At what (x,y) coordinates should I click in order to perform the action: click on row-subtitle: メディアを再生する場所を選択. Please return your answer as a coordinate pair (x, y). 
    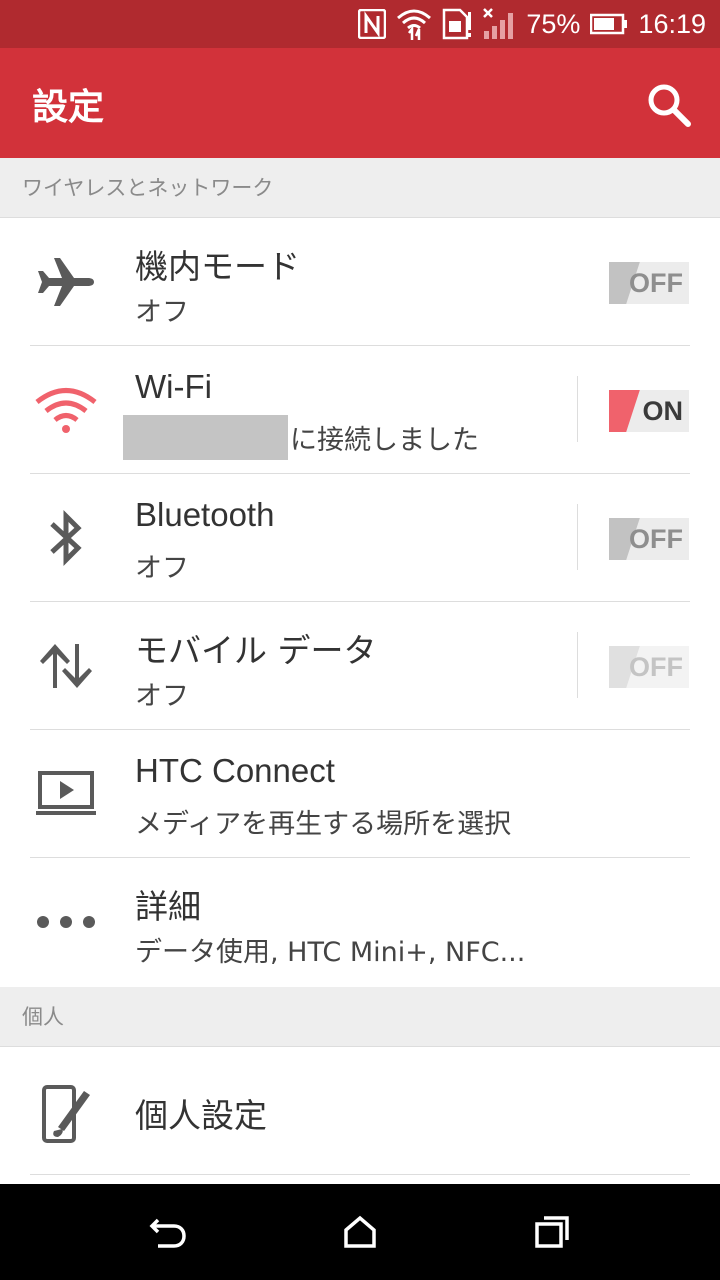
    Looking at the image, I should click on (323, 824).